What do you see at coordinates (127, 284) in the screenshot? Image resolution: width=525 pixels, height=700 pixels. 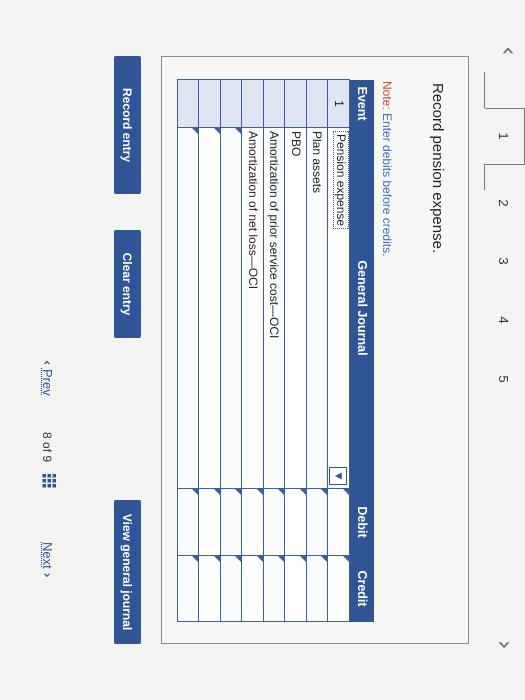 I see `clear-entry-button: Clear entry` at bounding box center [127, 284].